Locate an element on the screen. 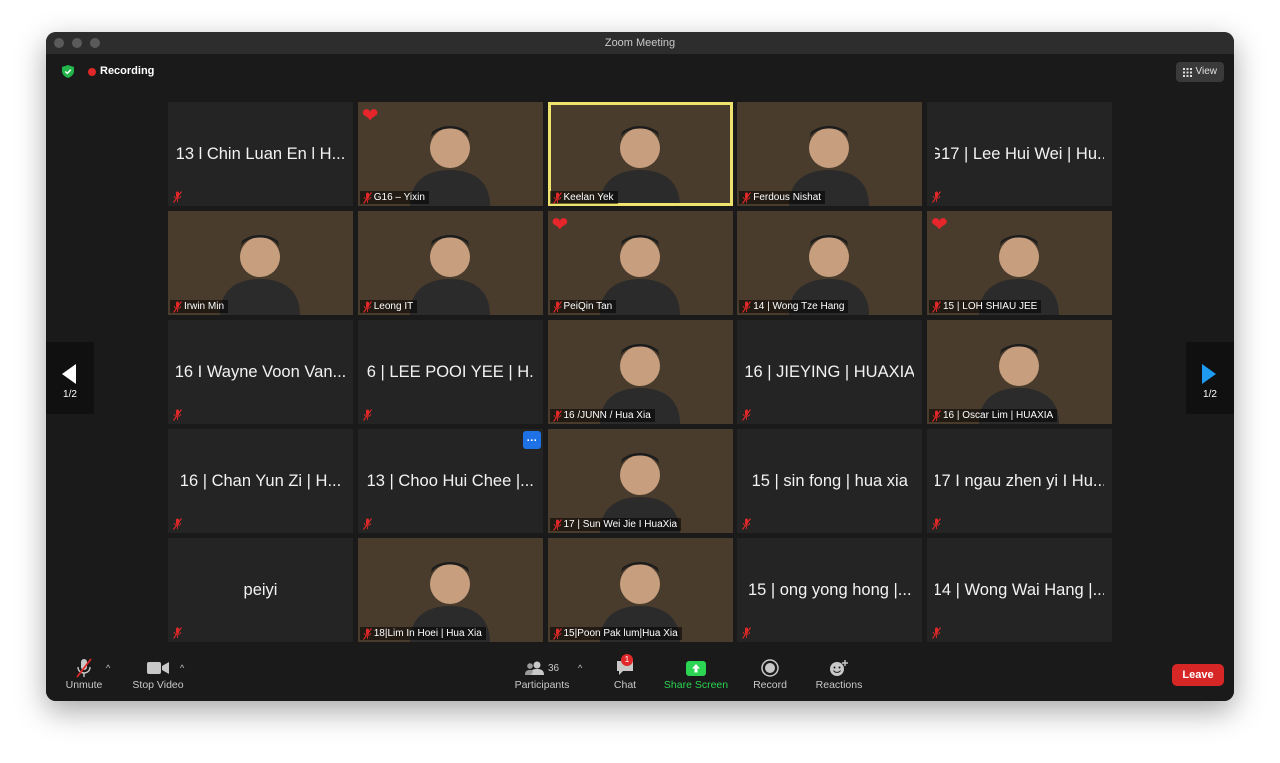  shield-icon is located at coordinates (68, 71).